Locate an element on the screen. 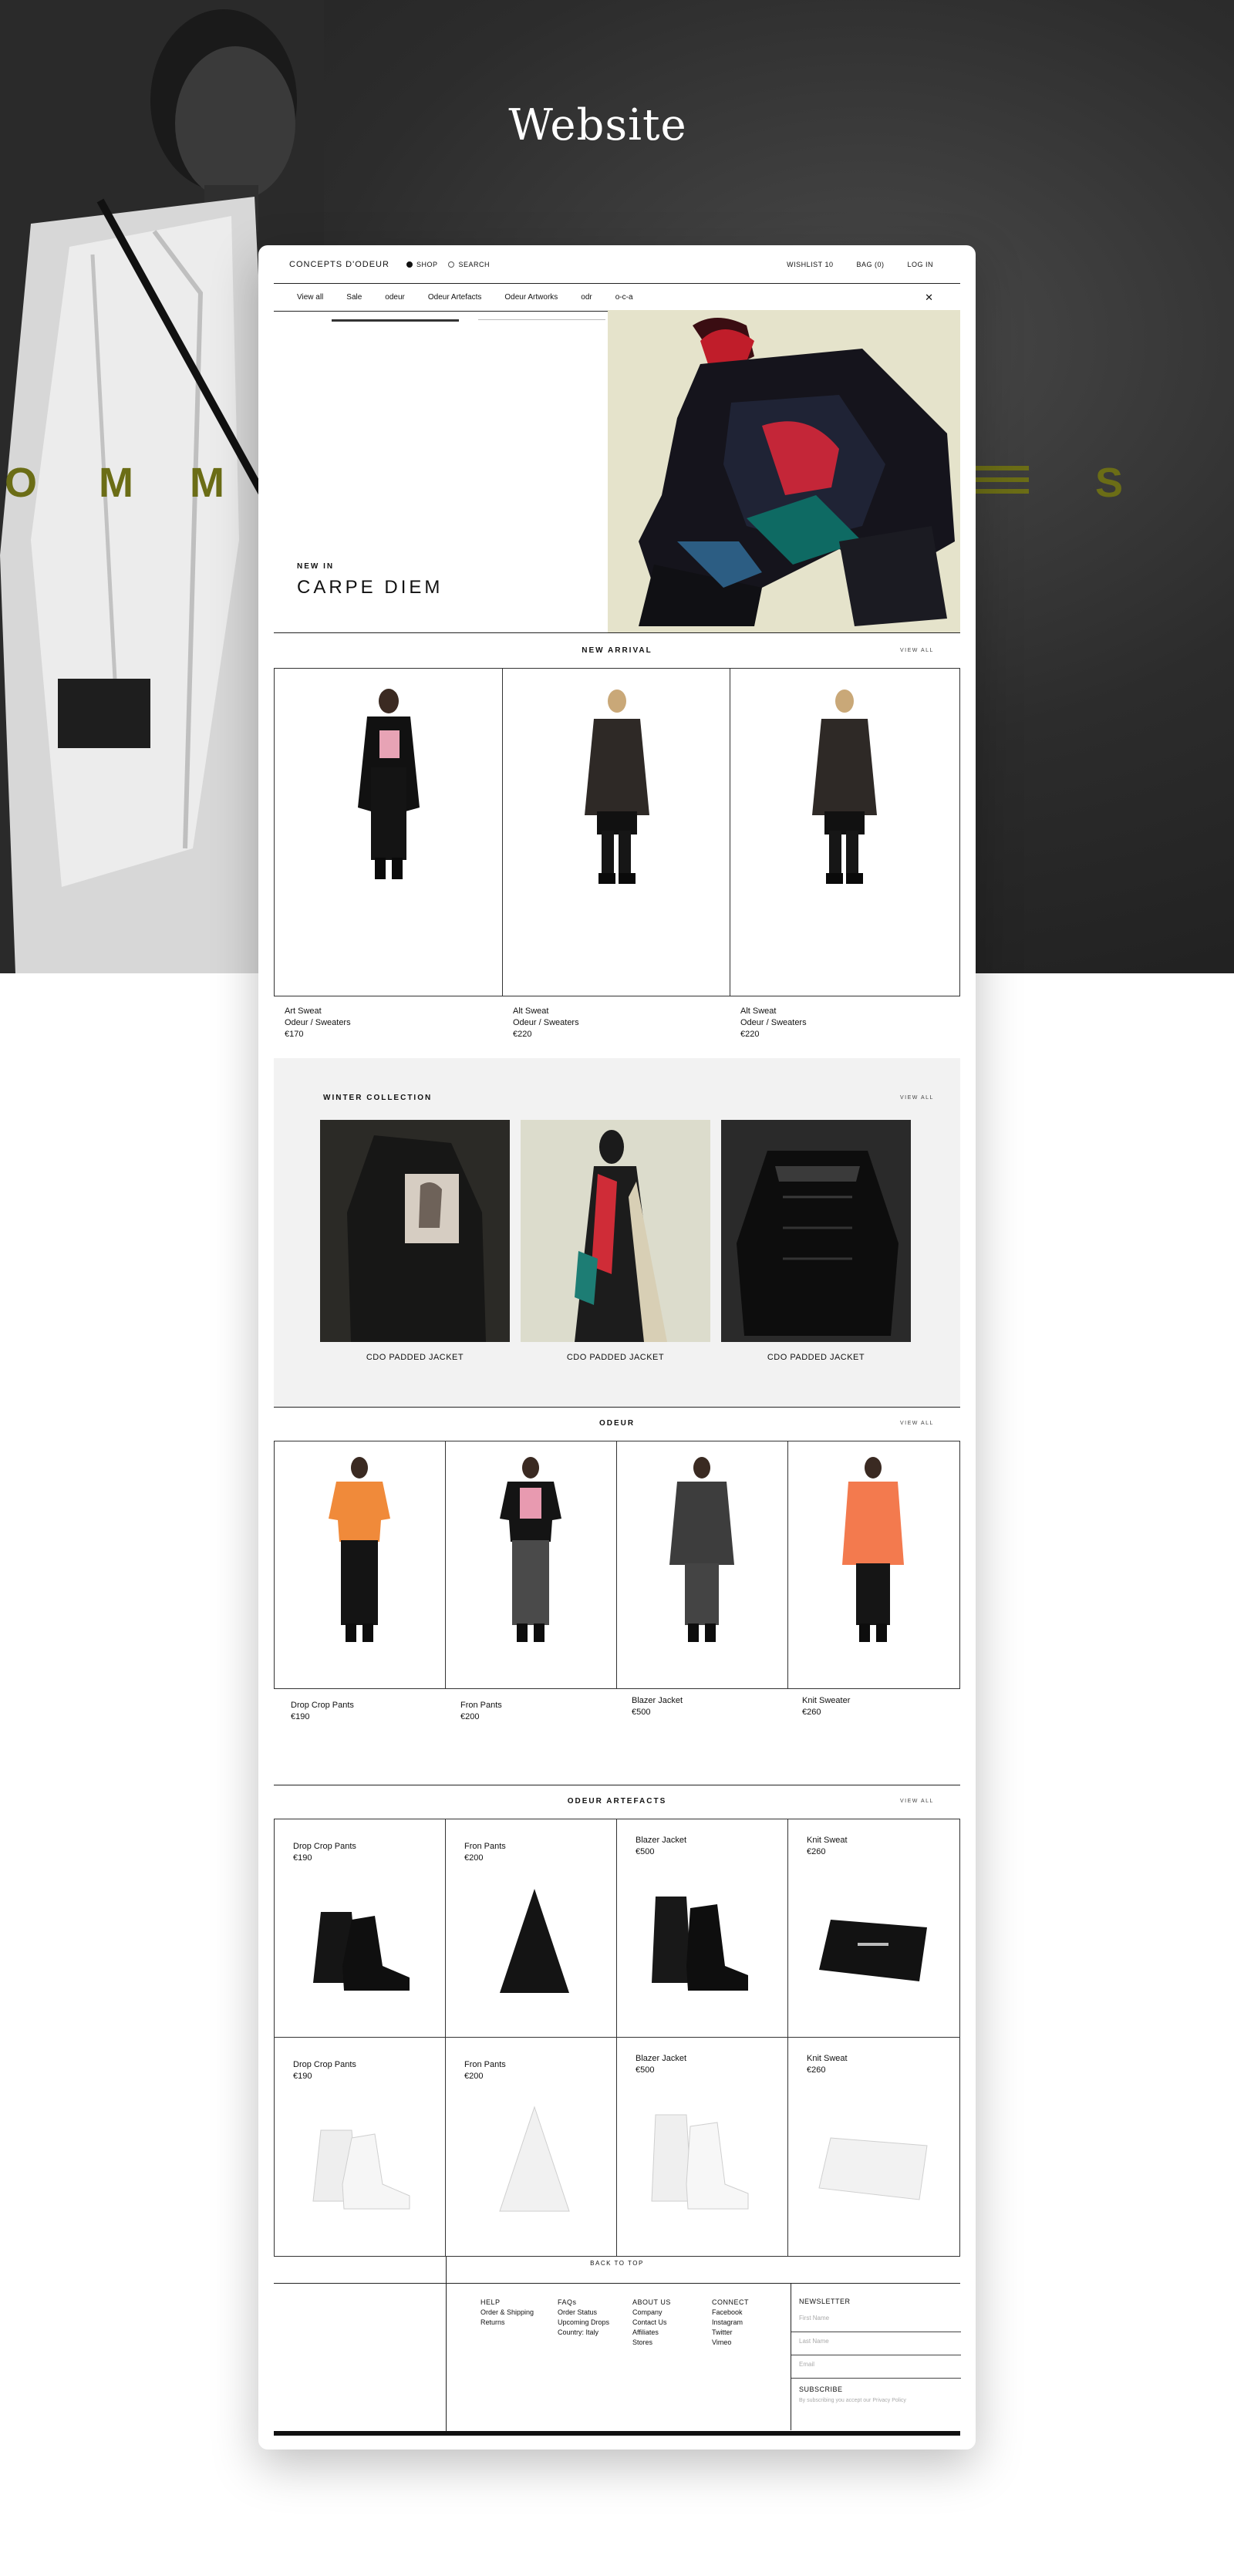 This screenshot has height=2576, width=1234. site-logo: CONCEPTS D'ODEUR is located at coordinates (339, 264).